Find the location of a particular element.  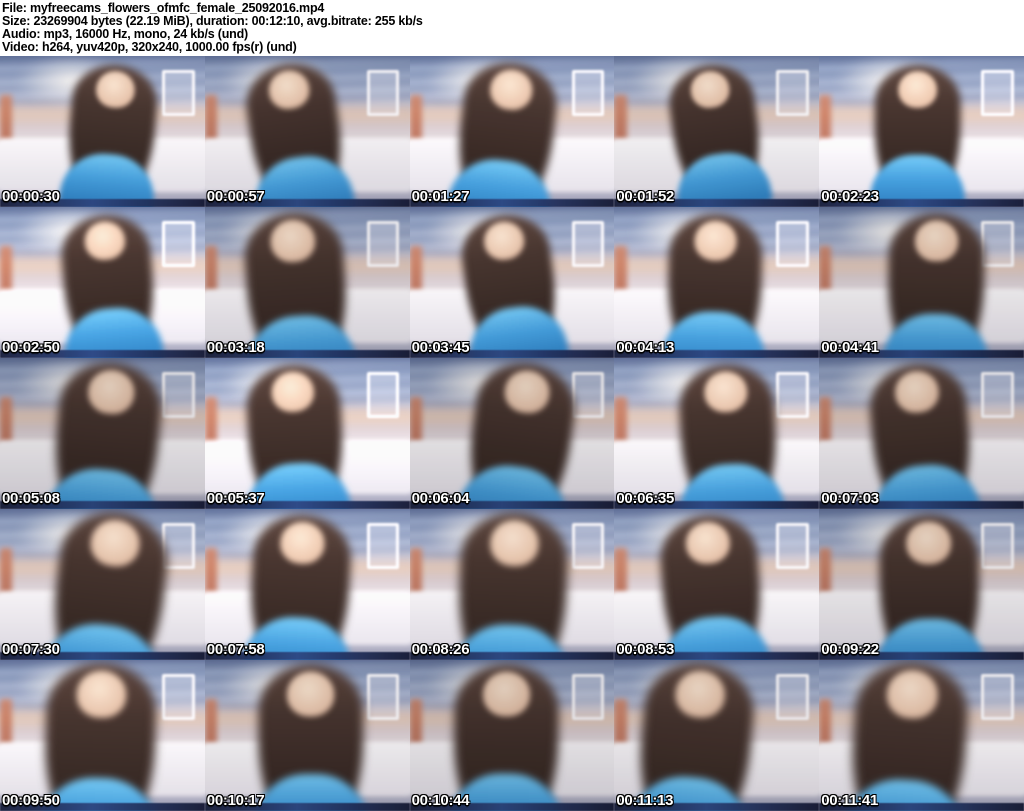

thumbnail-timestamp: 00:01:52 is located at coordinates (645, 196).